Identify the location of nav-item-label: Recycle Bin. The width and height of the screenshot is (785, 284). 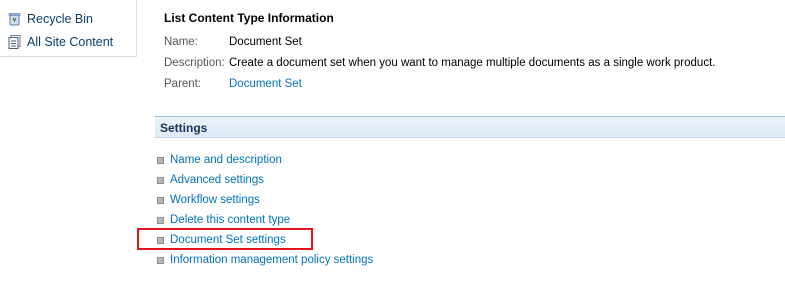
(60, 19).